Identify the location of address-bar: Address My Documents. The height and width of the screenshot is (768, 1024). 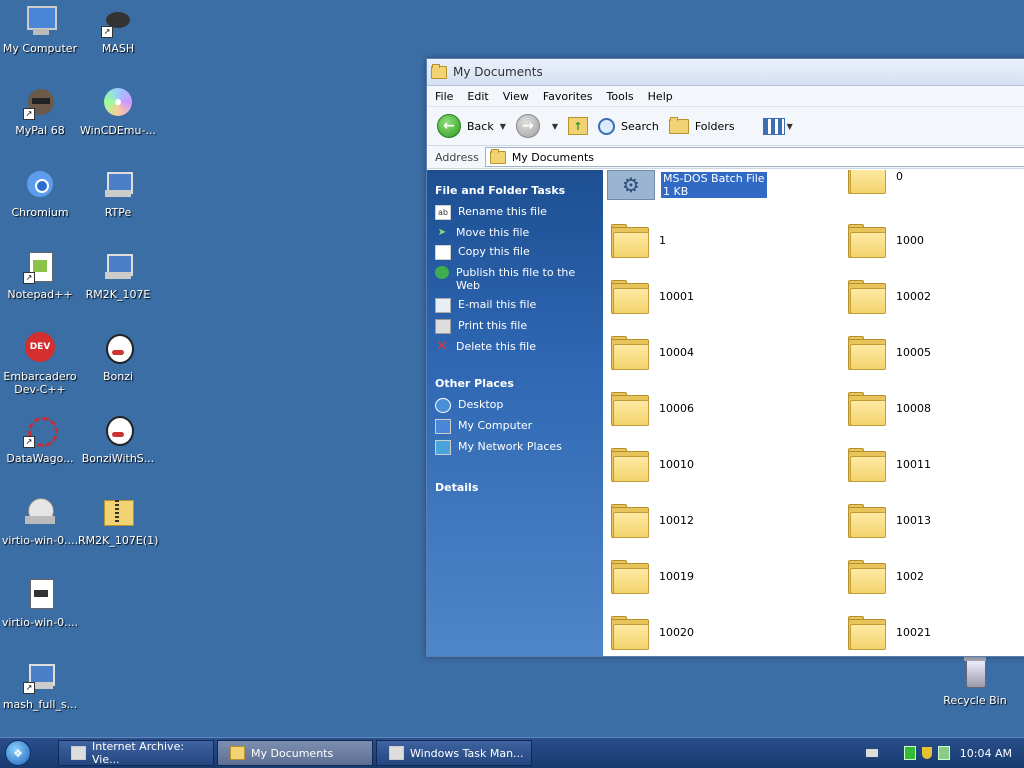
(725, 157).